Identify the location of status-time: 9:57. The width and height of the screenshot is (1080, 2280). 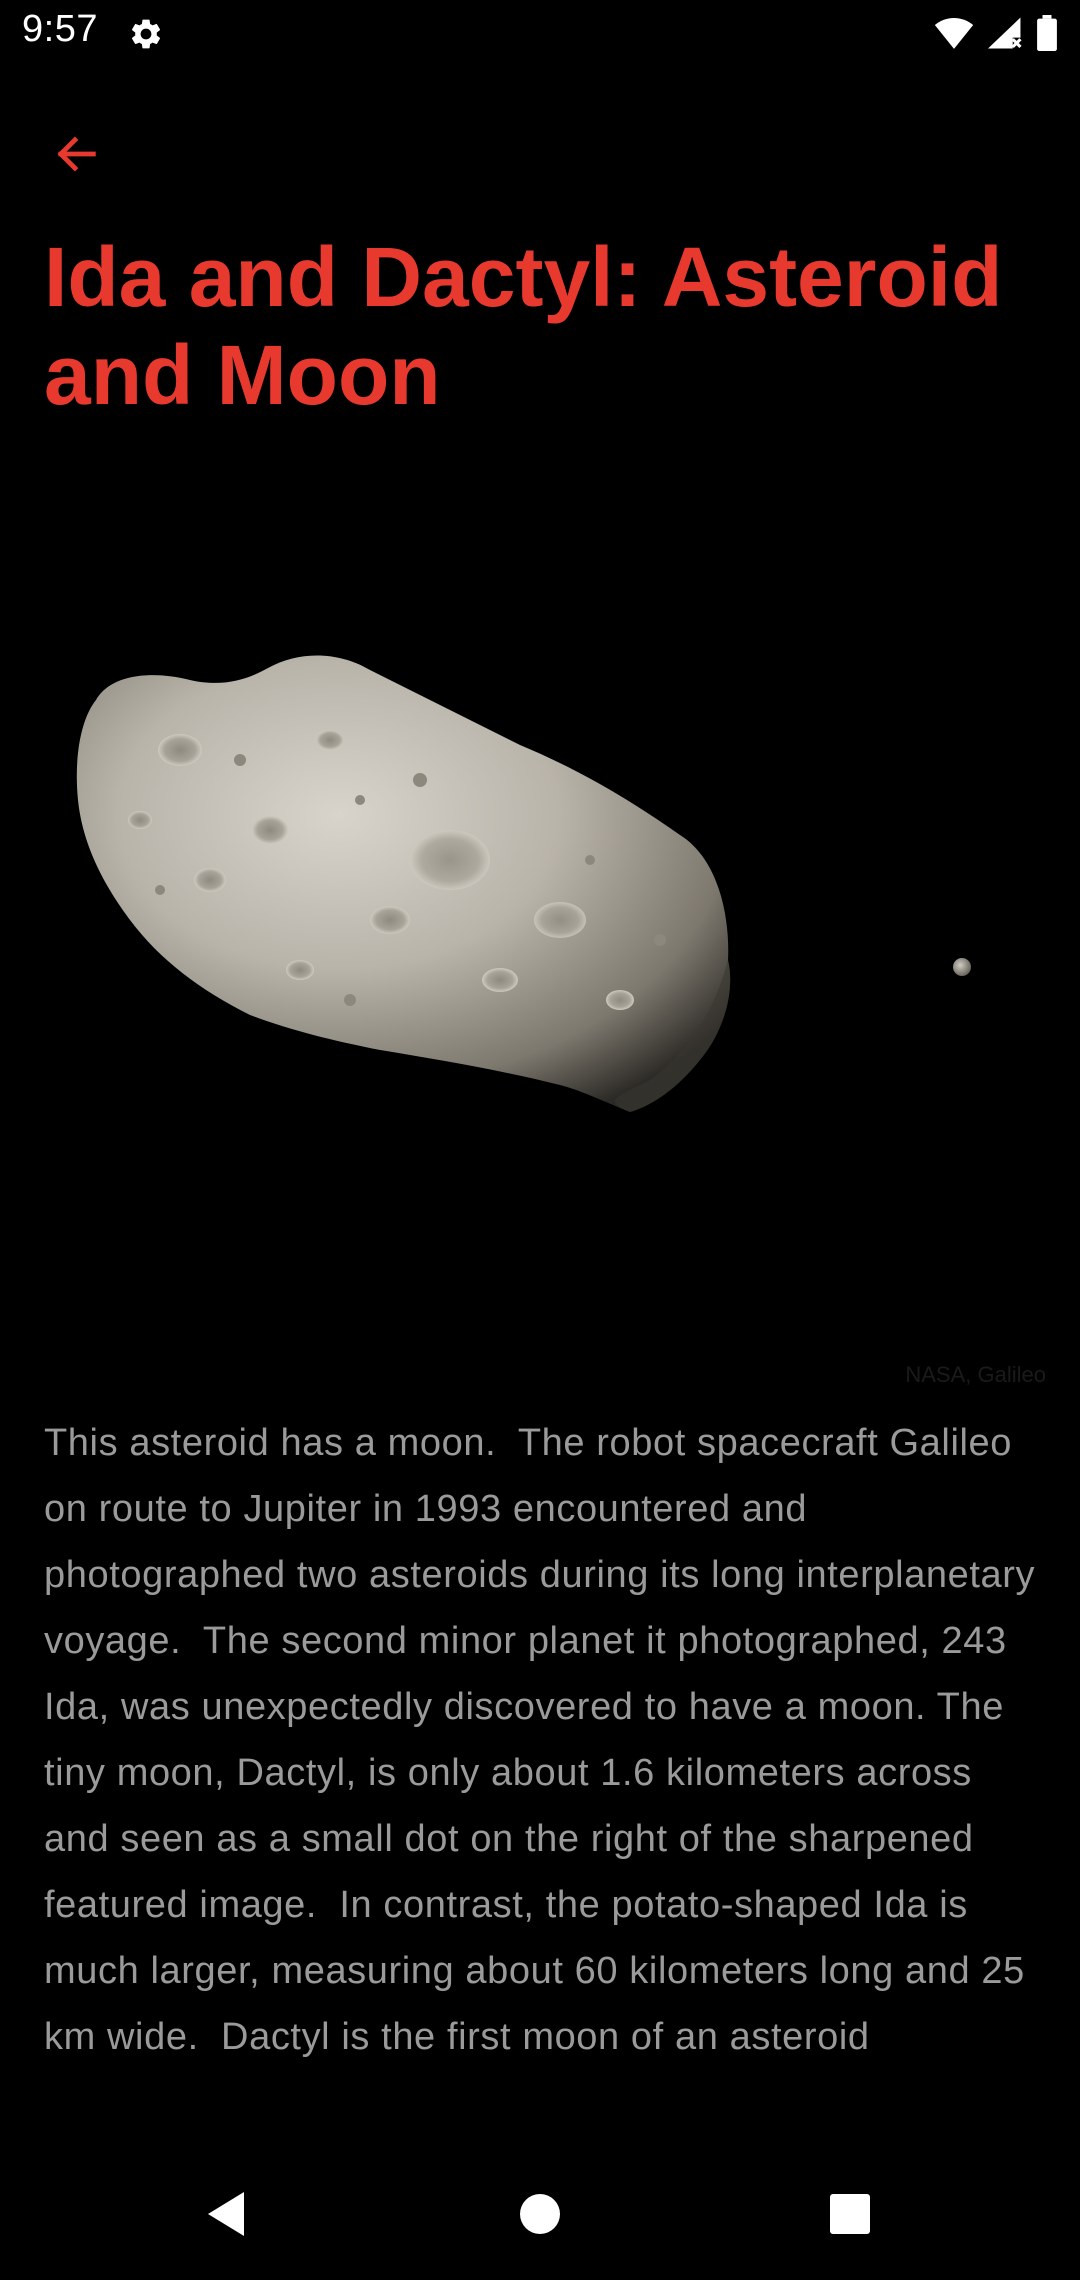
(60, 29).